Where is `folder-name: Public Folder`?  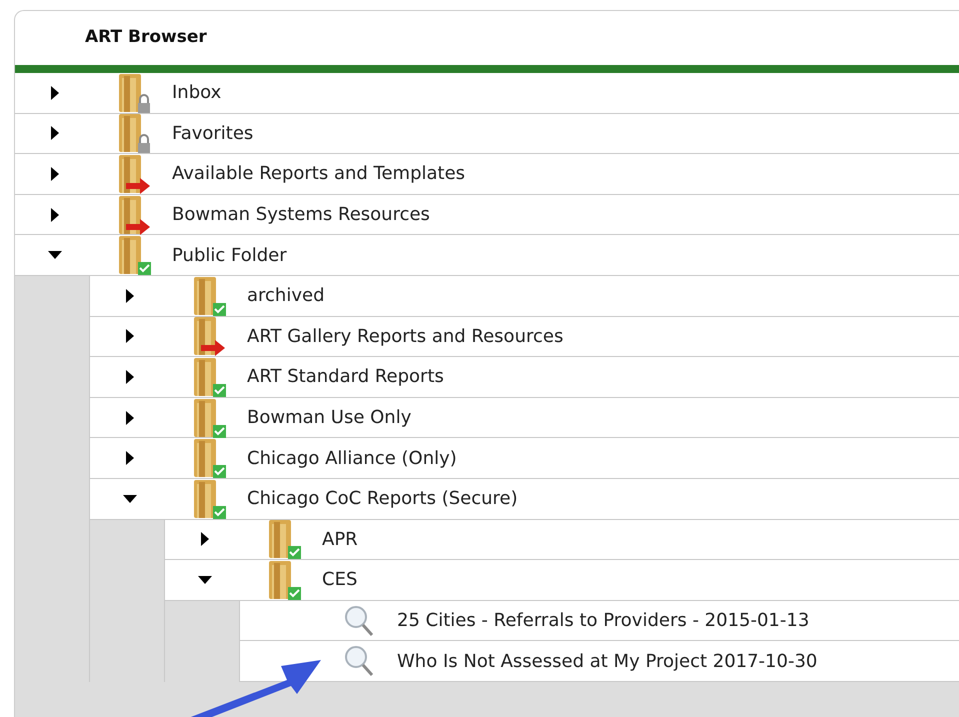
folder-name: Public Folder is located at coordinates (229, 256).